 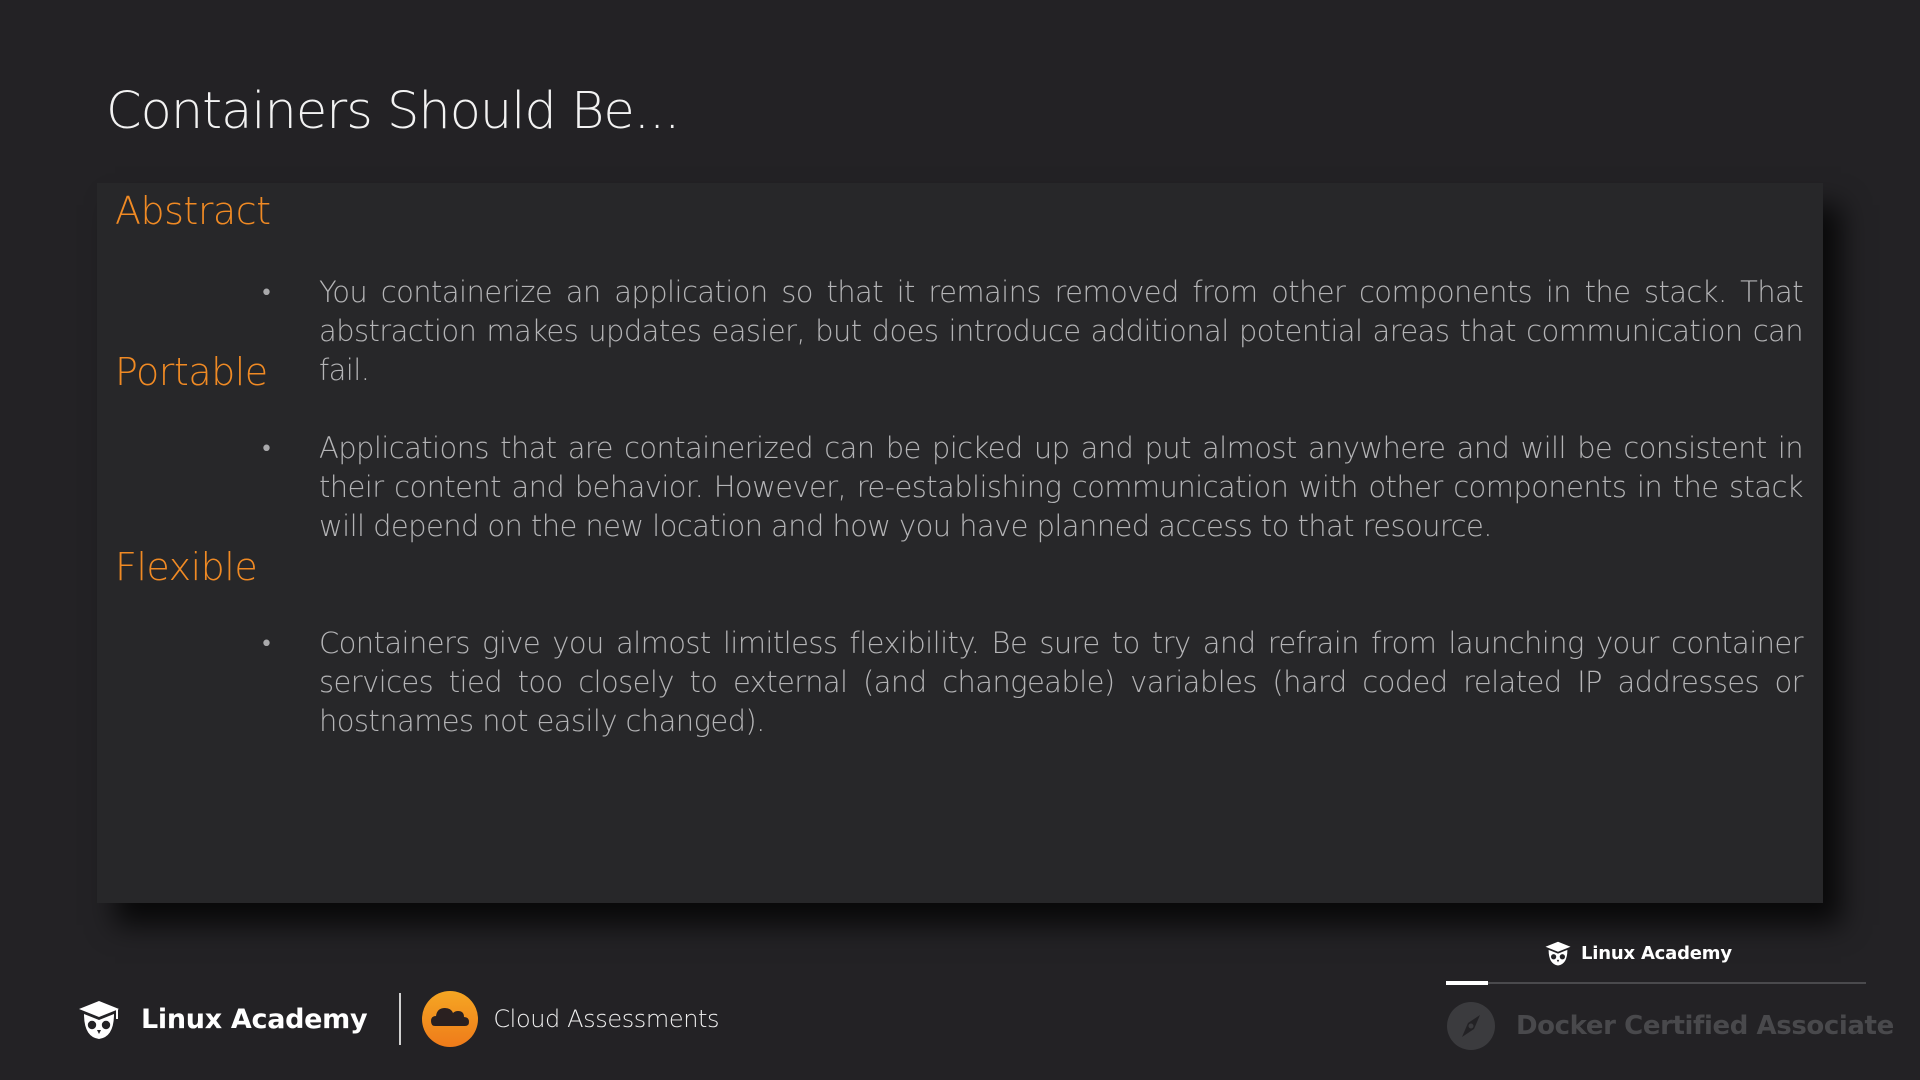 I want to click on course-progress-bar, so click(x=1656, y=983).